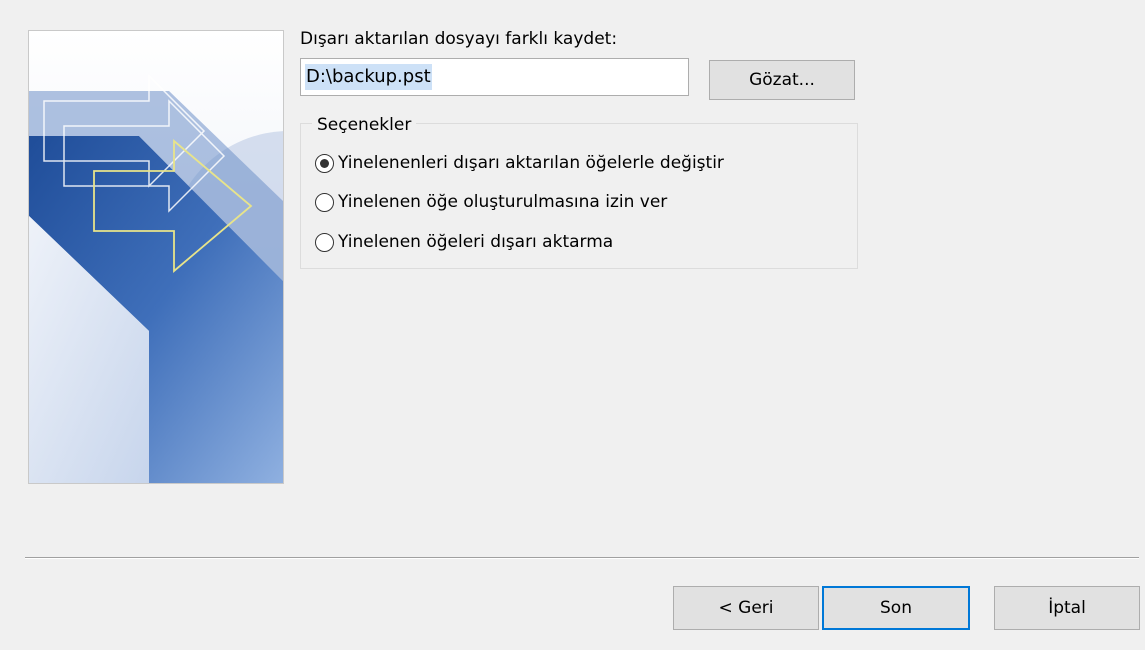 Image resolution: width=1145 pixels, height=650 pixels. Describe the element at coordinates (896, 608) in the screenshot. I see `finish-button: Son` at that location.